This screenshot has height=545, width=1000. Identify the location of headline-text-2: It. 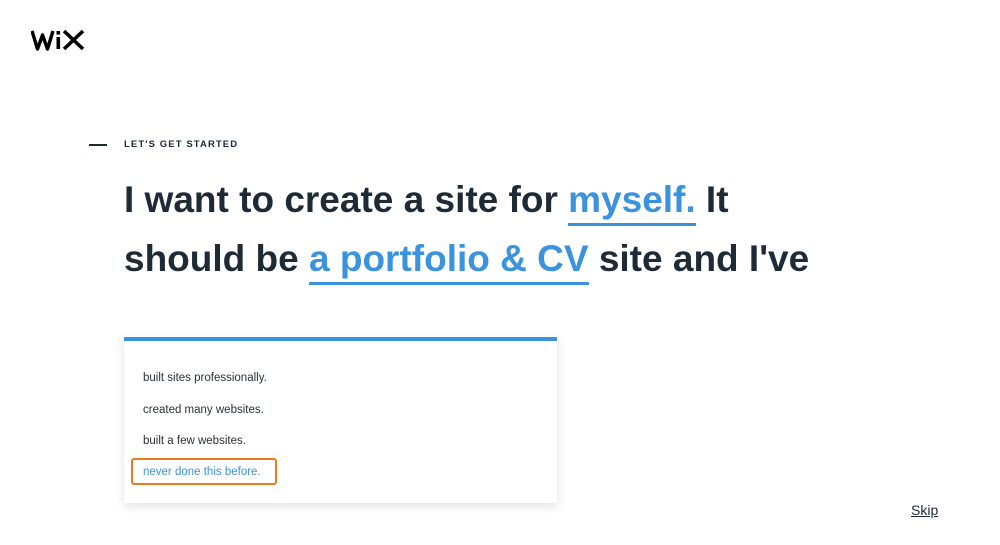
(712, 199).